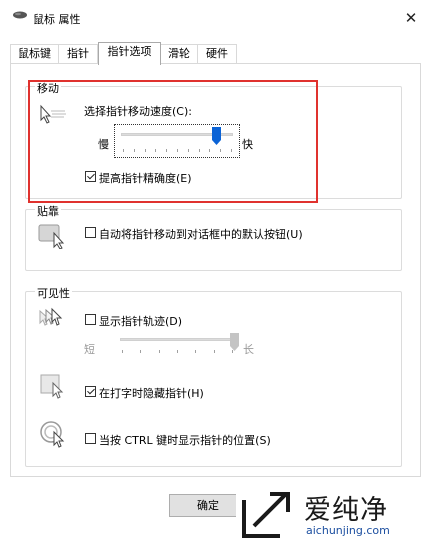 The image size is (431, 544). What do you see at coordinates (52, 386) in the screenshot?
I see `hide-pointer-icon` at bounding box center [52, 386].